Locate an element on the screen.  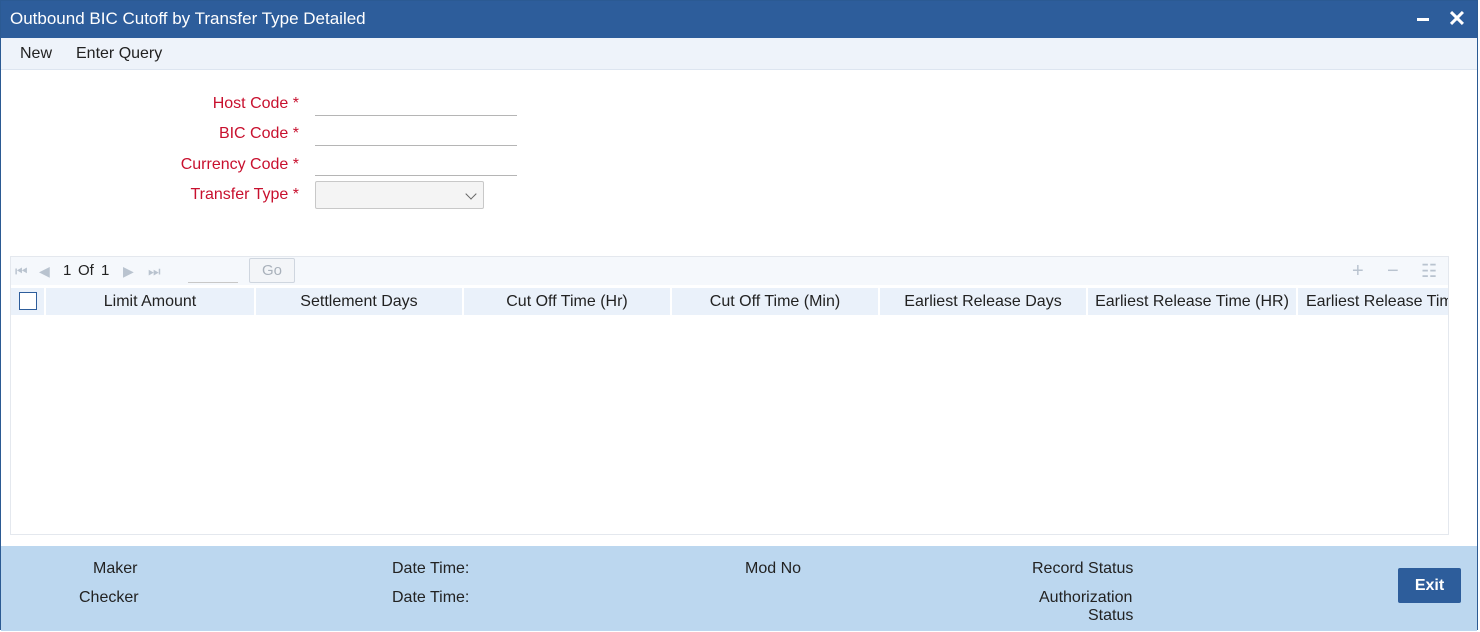
enter-query-button: Enter Query is located at coordinates (119, 54).